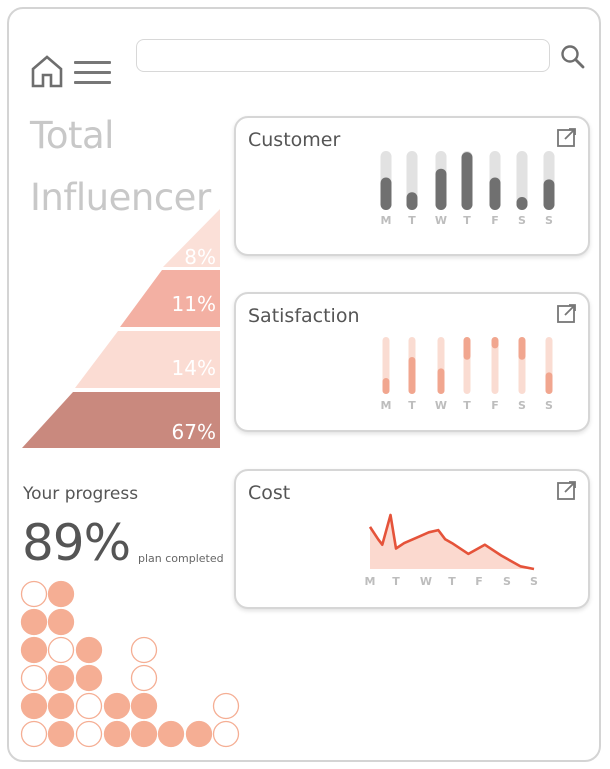  What do you see at coordinates (386, 405) in the screenshot?
I see `satisfaction-day-label: M` at bounding box center [386, 405].